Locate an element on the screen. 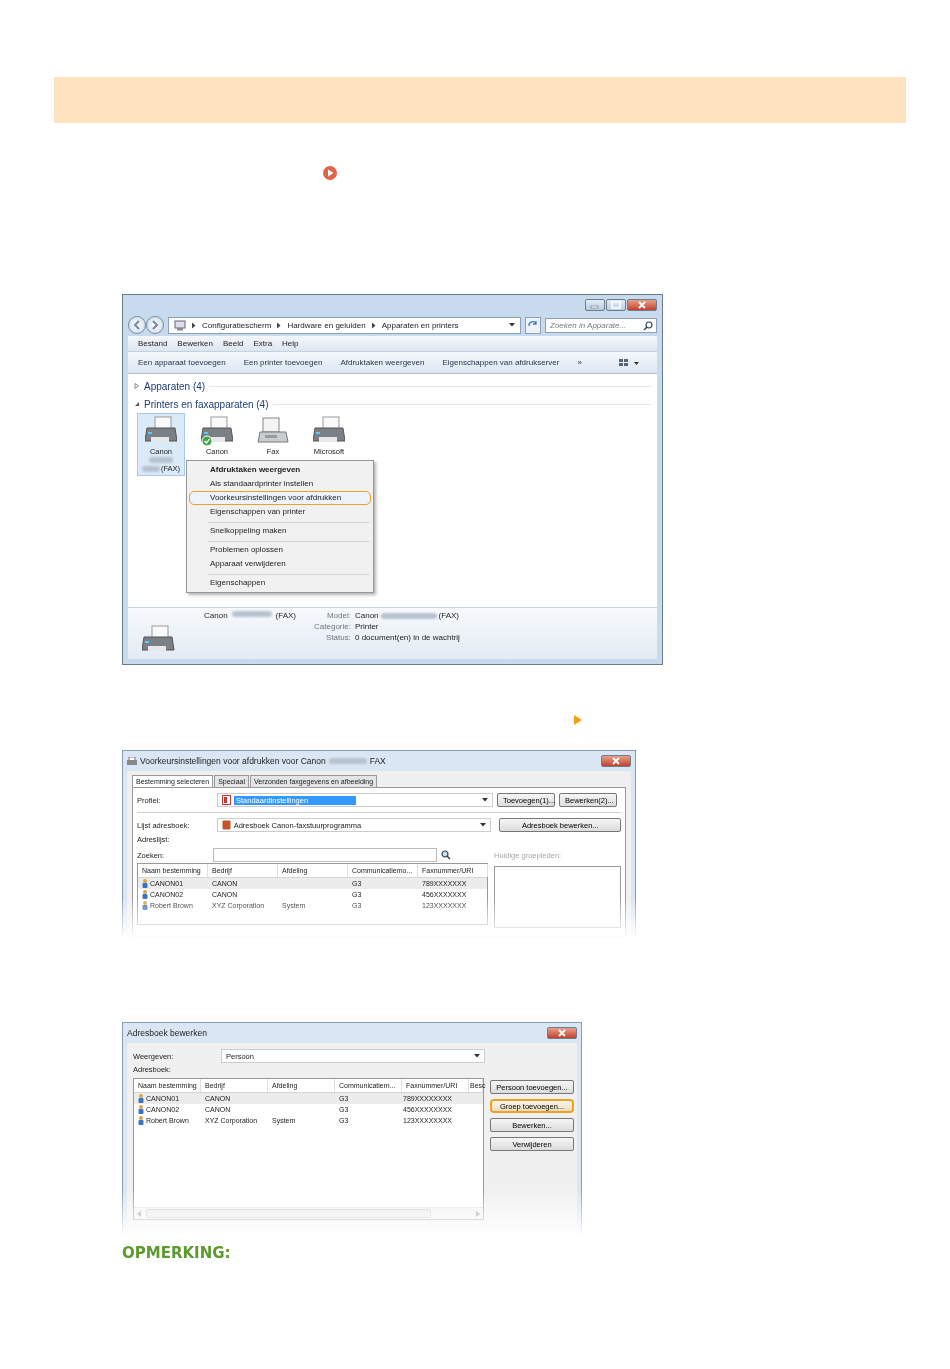 Image resolution: width=950 pixels, height=1369 pixels. toolbar-button: Afdruktaken weergeven is located at coordinates (382, 362).